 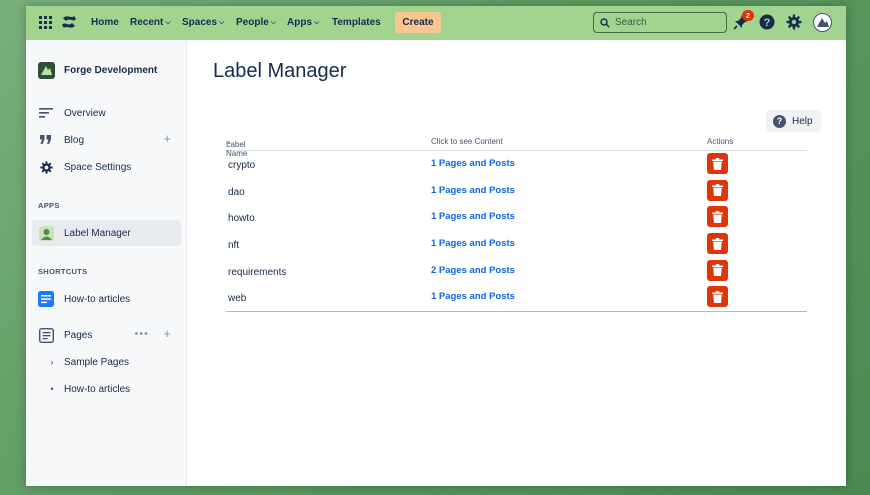 What do you see at coordinates (167, 333) in the screenshot?
I see `add-page-plus-icon: +` at bounding box center [167, 333].